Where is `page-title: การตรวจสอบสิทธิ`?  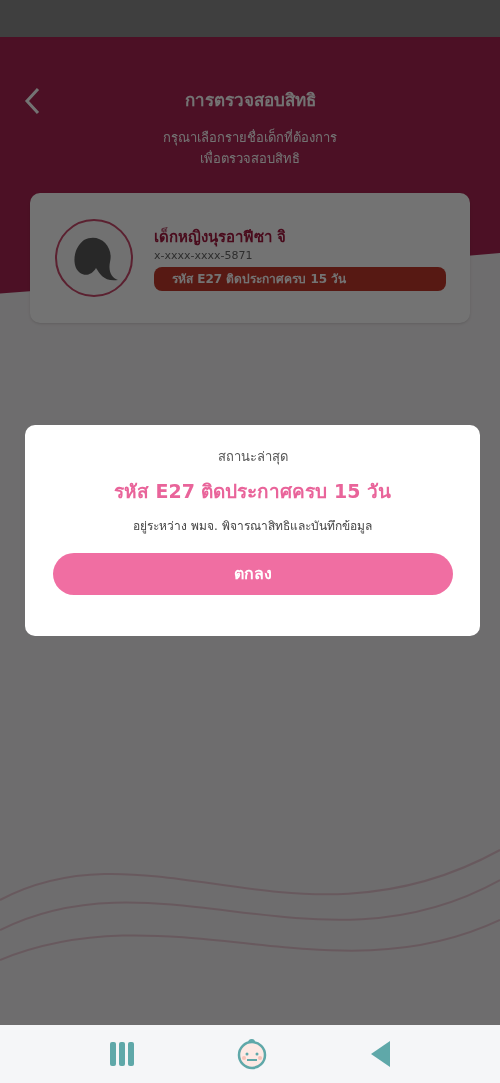
page-title: การตรวจสอบสิทธิ is located at coordinates (250, 101).